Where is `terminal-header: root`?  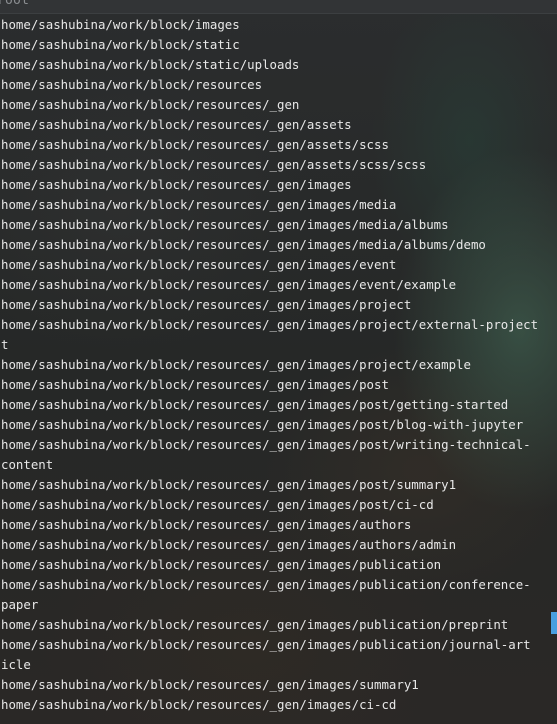
terminal-header: root is located at coordinates (278, 7).